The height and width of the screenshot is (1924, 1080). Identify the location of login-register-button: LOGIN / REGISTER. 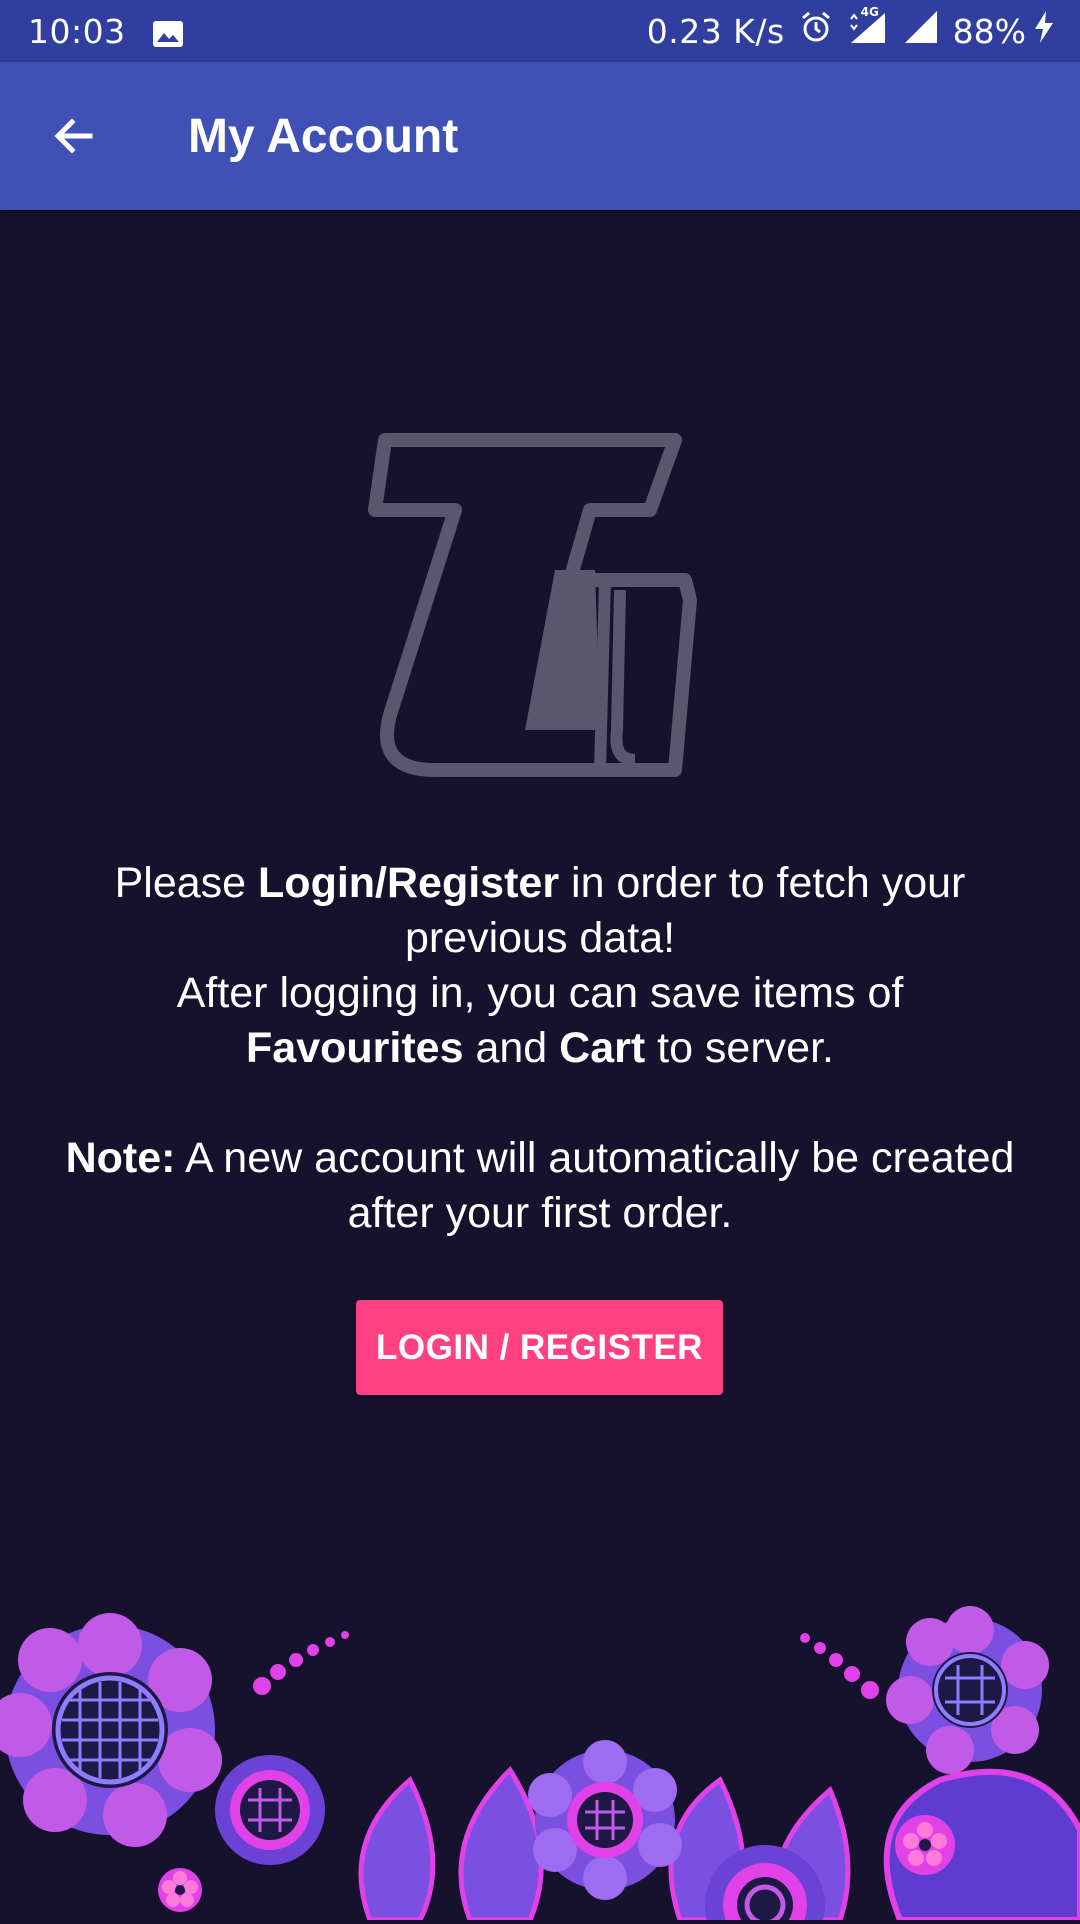
(539, 1347).